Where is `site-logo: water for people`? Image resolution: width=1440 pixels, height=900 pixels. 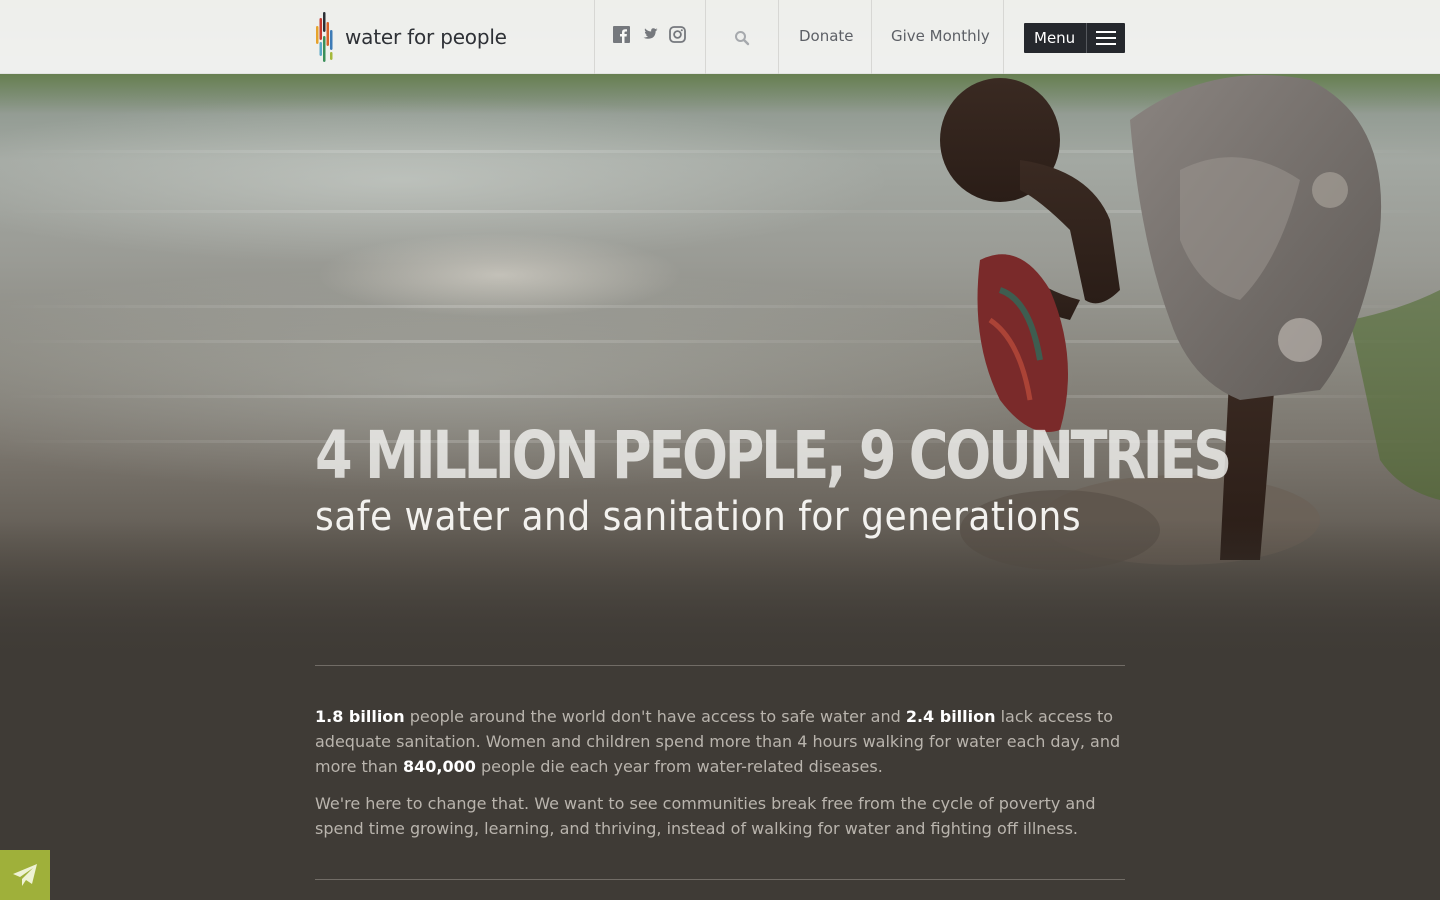 site-logo: water for people is located at coordinates (410, 37).